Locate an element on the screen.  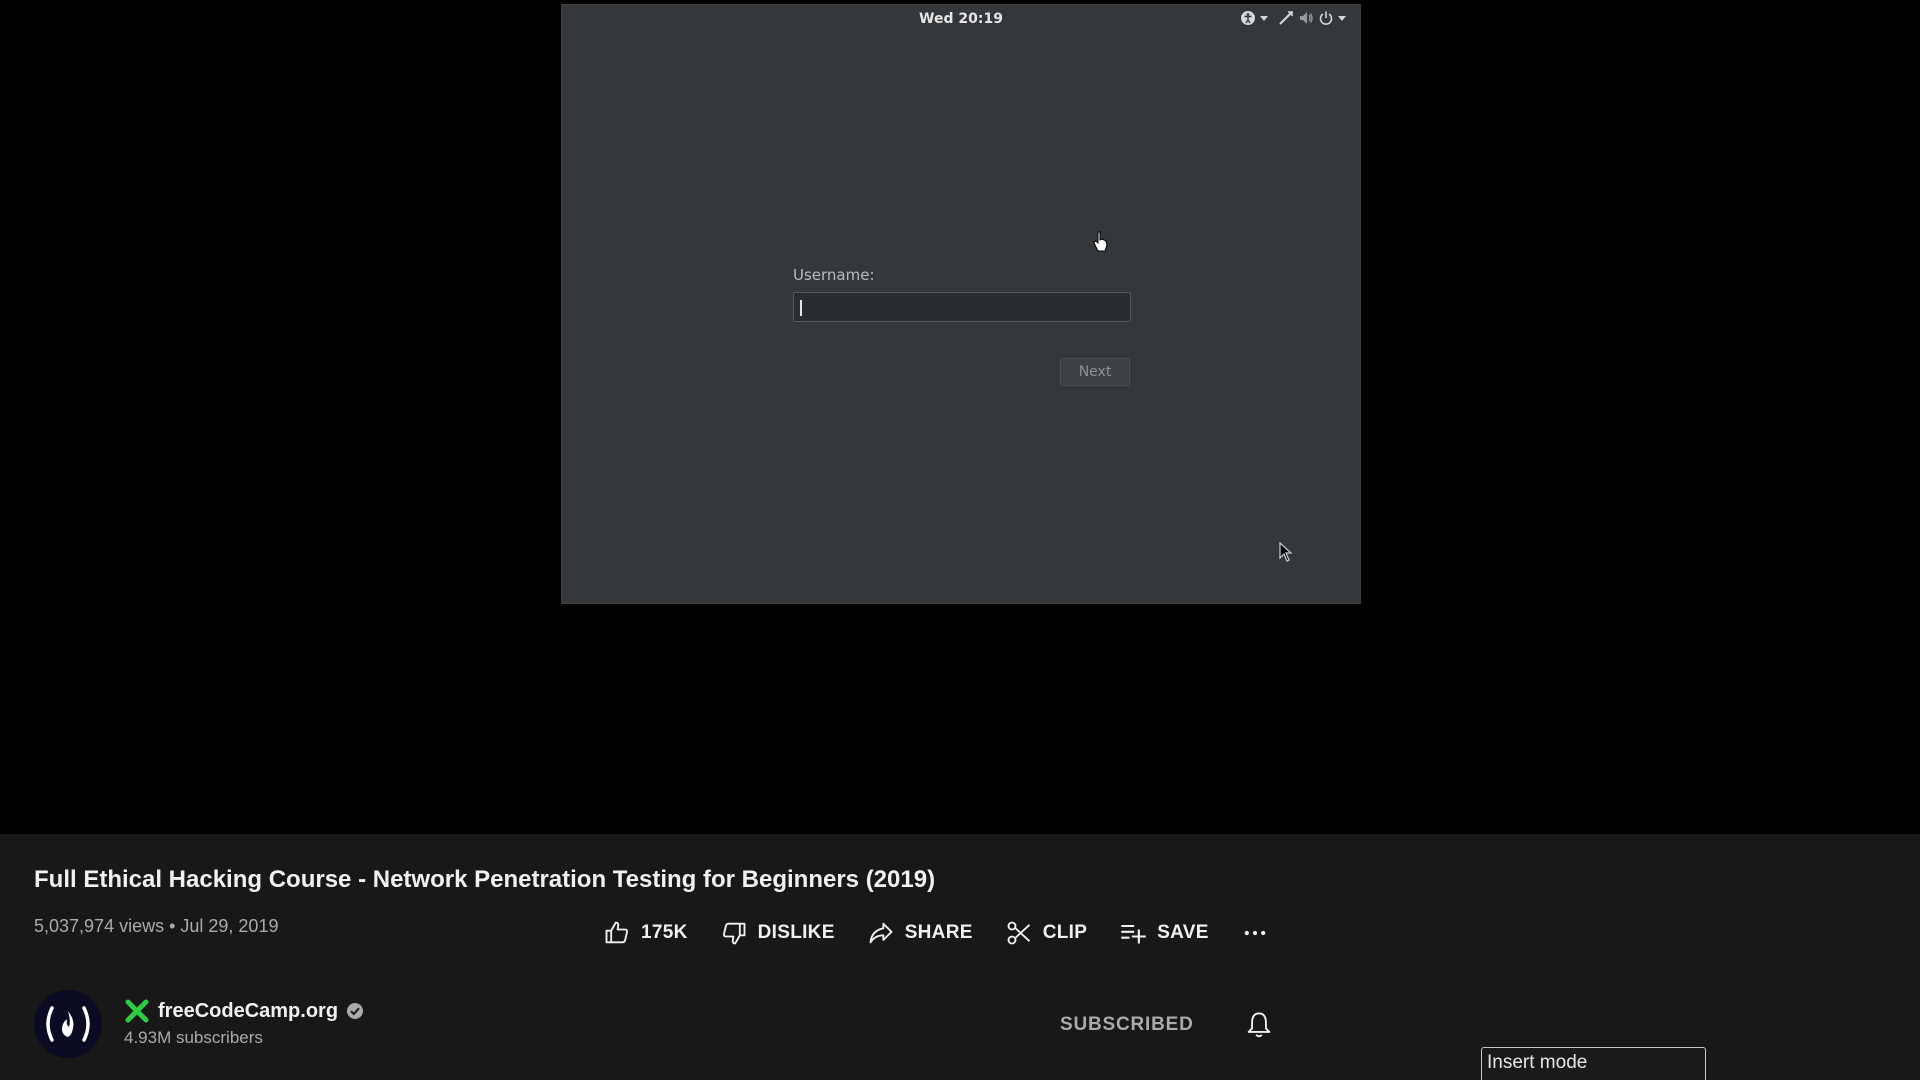
username-label: Username: is located at coordinates (834, 275).